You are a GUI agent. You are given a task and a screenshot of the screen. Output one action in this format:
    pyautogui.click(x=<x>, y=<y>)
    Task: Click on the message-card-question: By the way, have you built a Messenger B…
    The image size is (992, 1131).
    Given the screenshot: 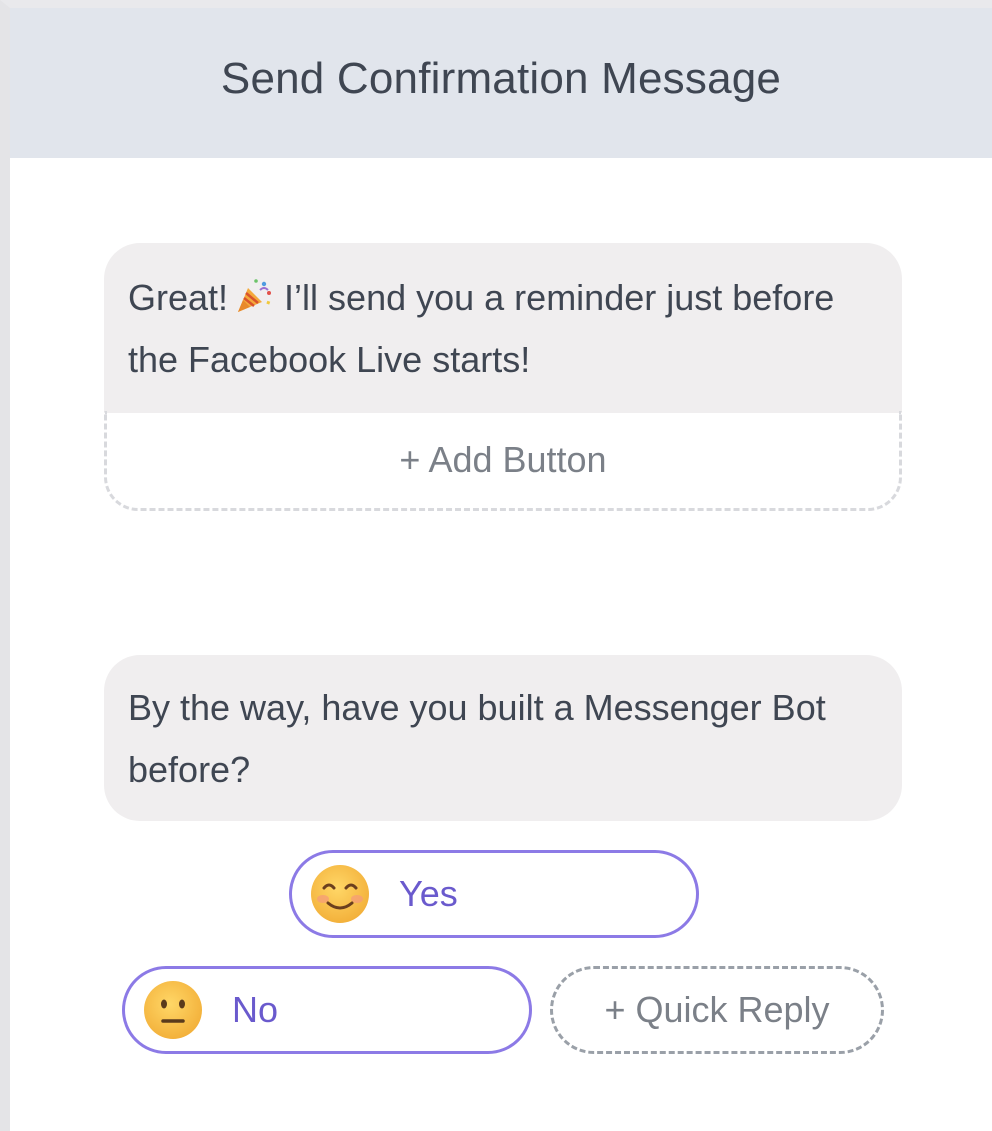 What is the action you would take?
    pyautogui.click(x=503, y=738)
    